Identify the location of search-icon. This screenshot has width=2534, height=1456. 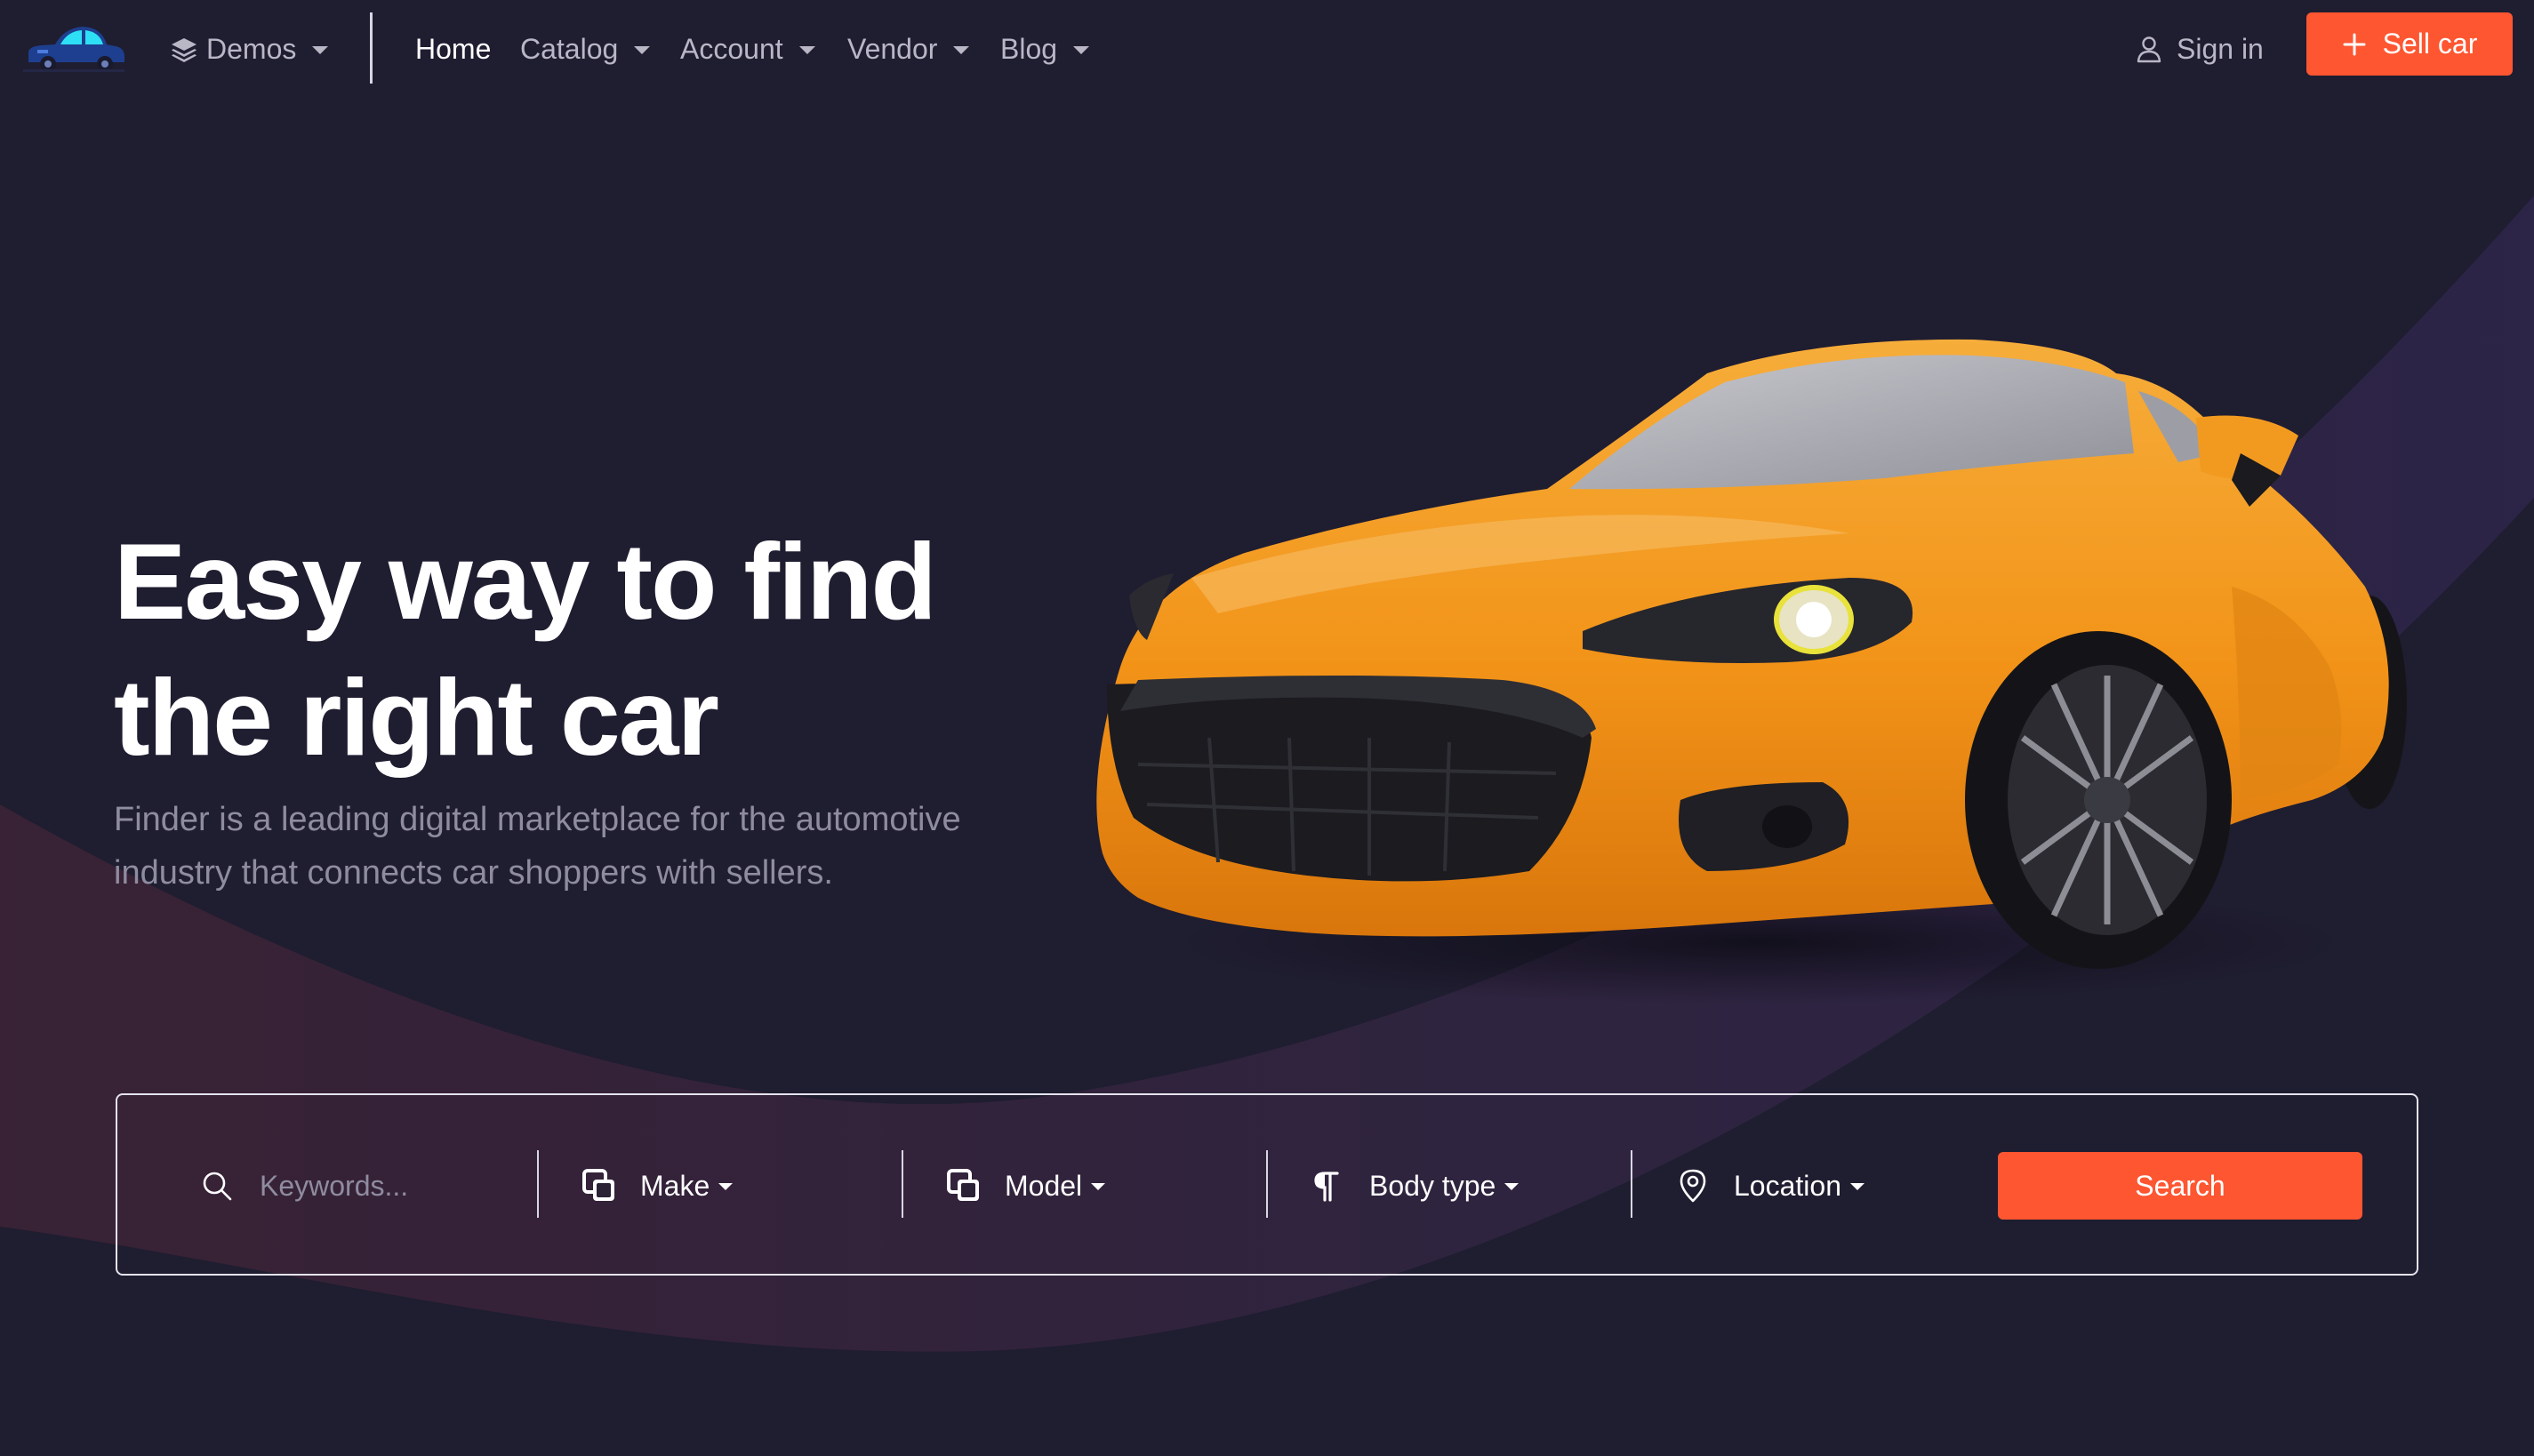
(217, 1186).